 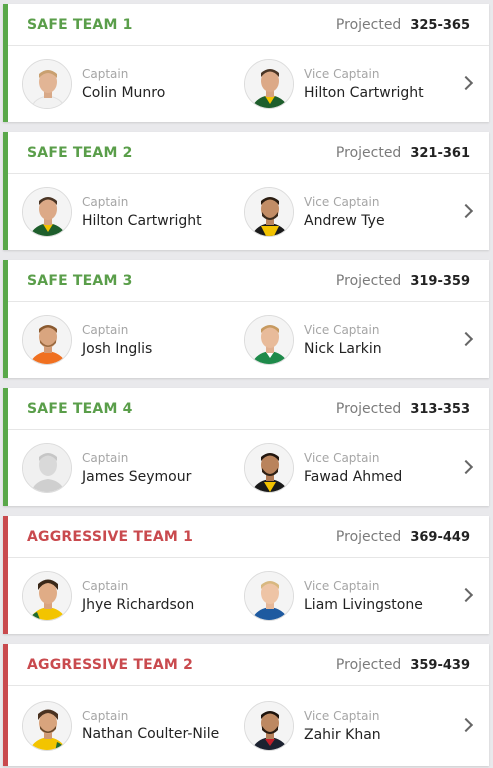 I want to click on captain-name: Colin Munro, so click(x=124, y=92).